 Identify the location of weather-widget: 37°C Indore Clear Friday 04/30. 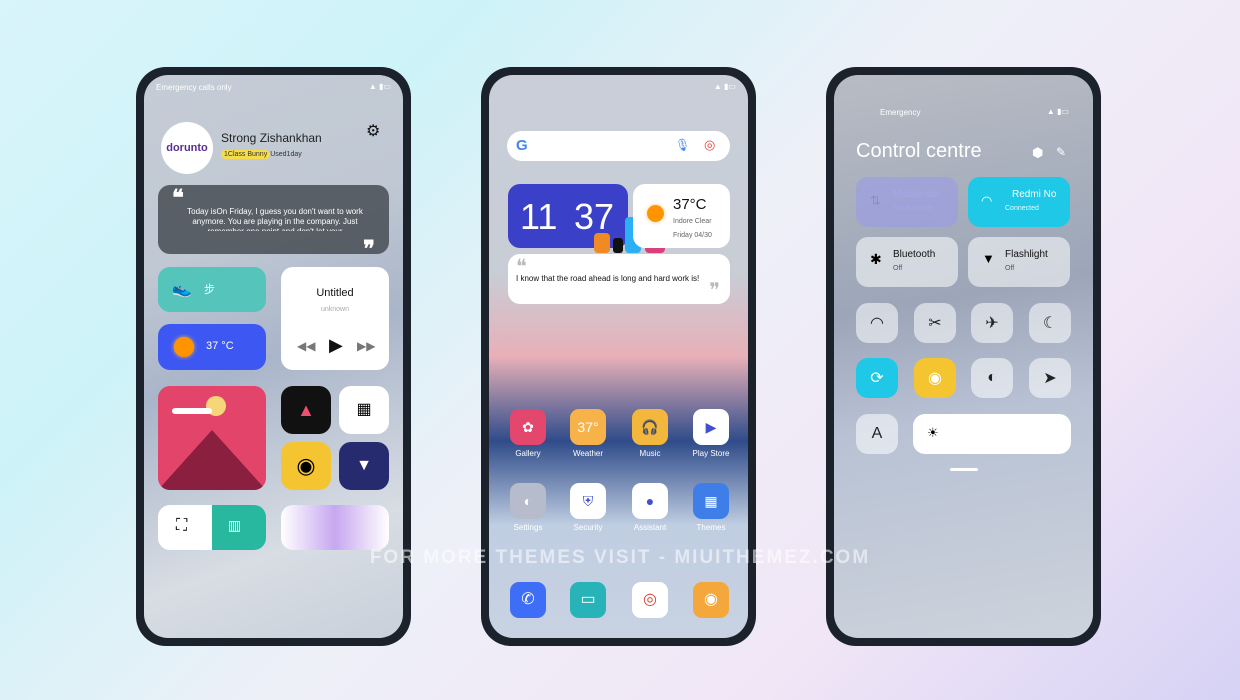
(681, 216).